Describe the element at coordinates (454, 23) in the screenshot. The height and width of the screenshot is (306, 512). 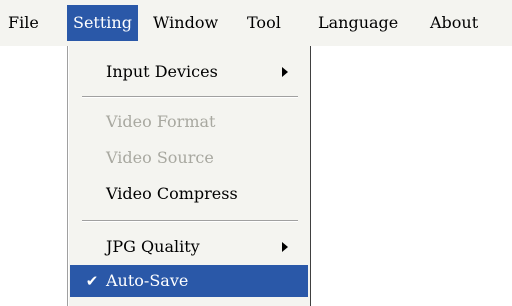
I see `menu-about: About` at that location.